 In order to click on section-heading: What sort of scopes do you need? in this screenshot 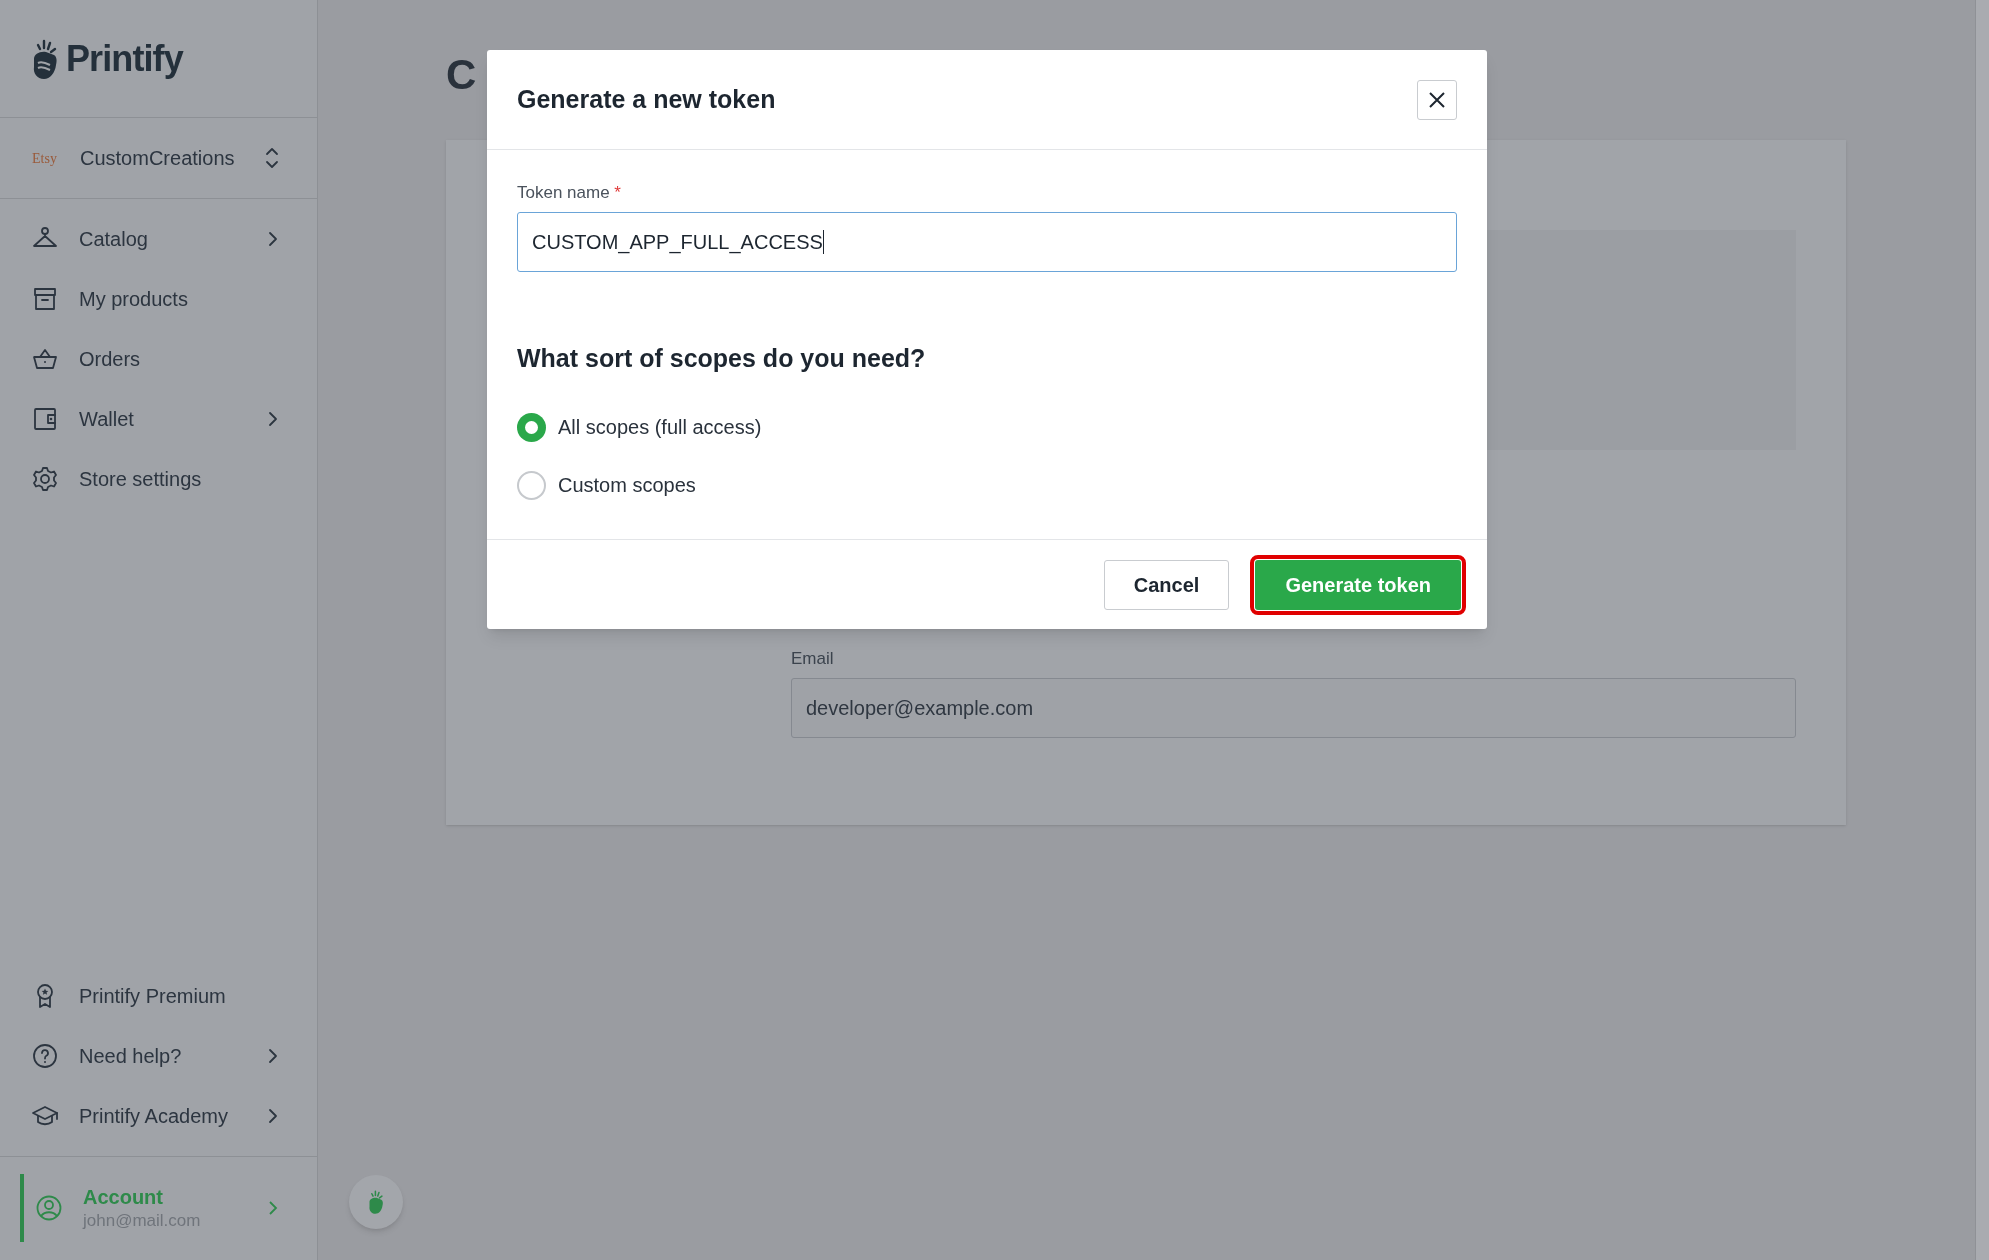, I will do `click(722, 358)`.